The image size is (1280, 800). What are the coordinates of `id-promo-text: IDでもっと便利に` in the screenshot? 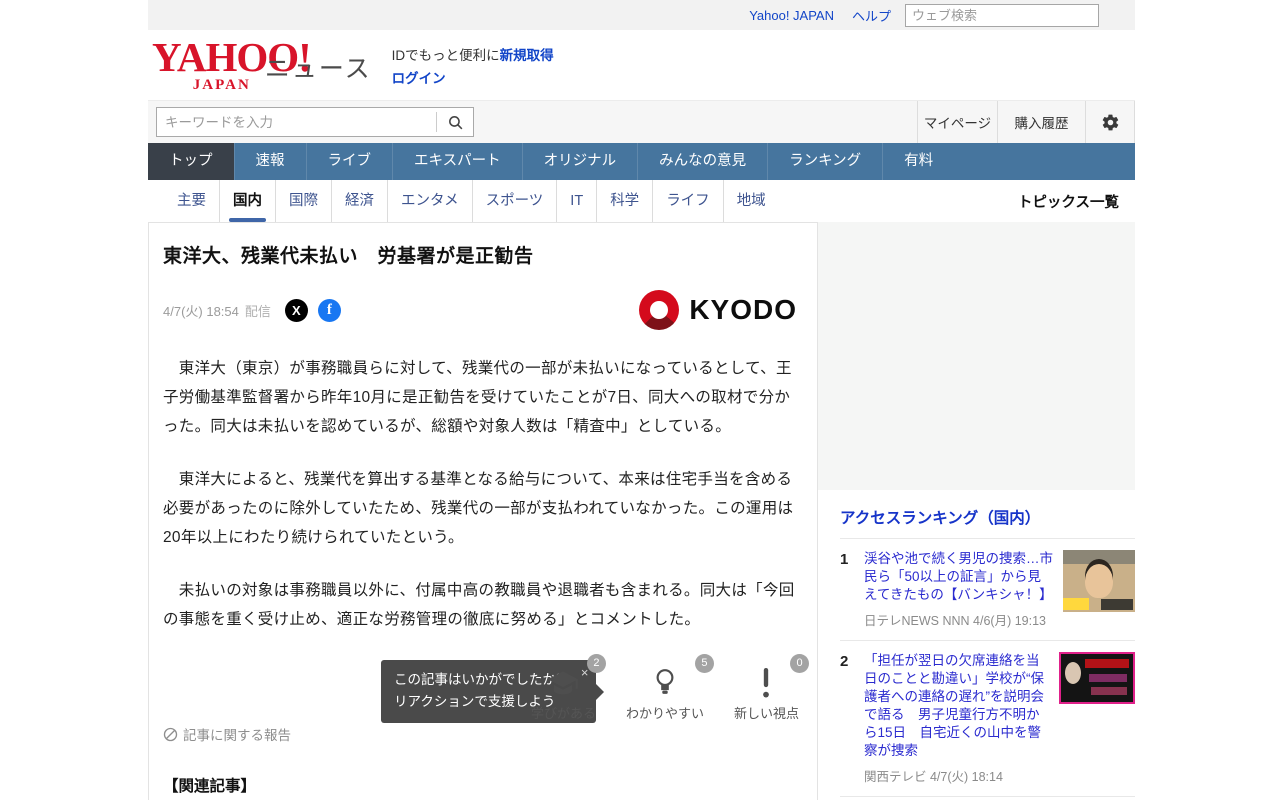 It's located at (445, 56).